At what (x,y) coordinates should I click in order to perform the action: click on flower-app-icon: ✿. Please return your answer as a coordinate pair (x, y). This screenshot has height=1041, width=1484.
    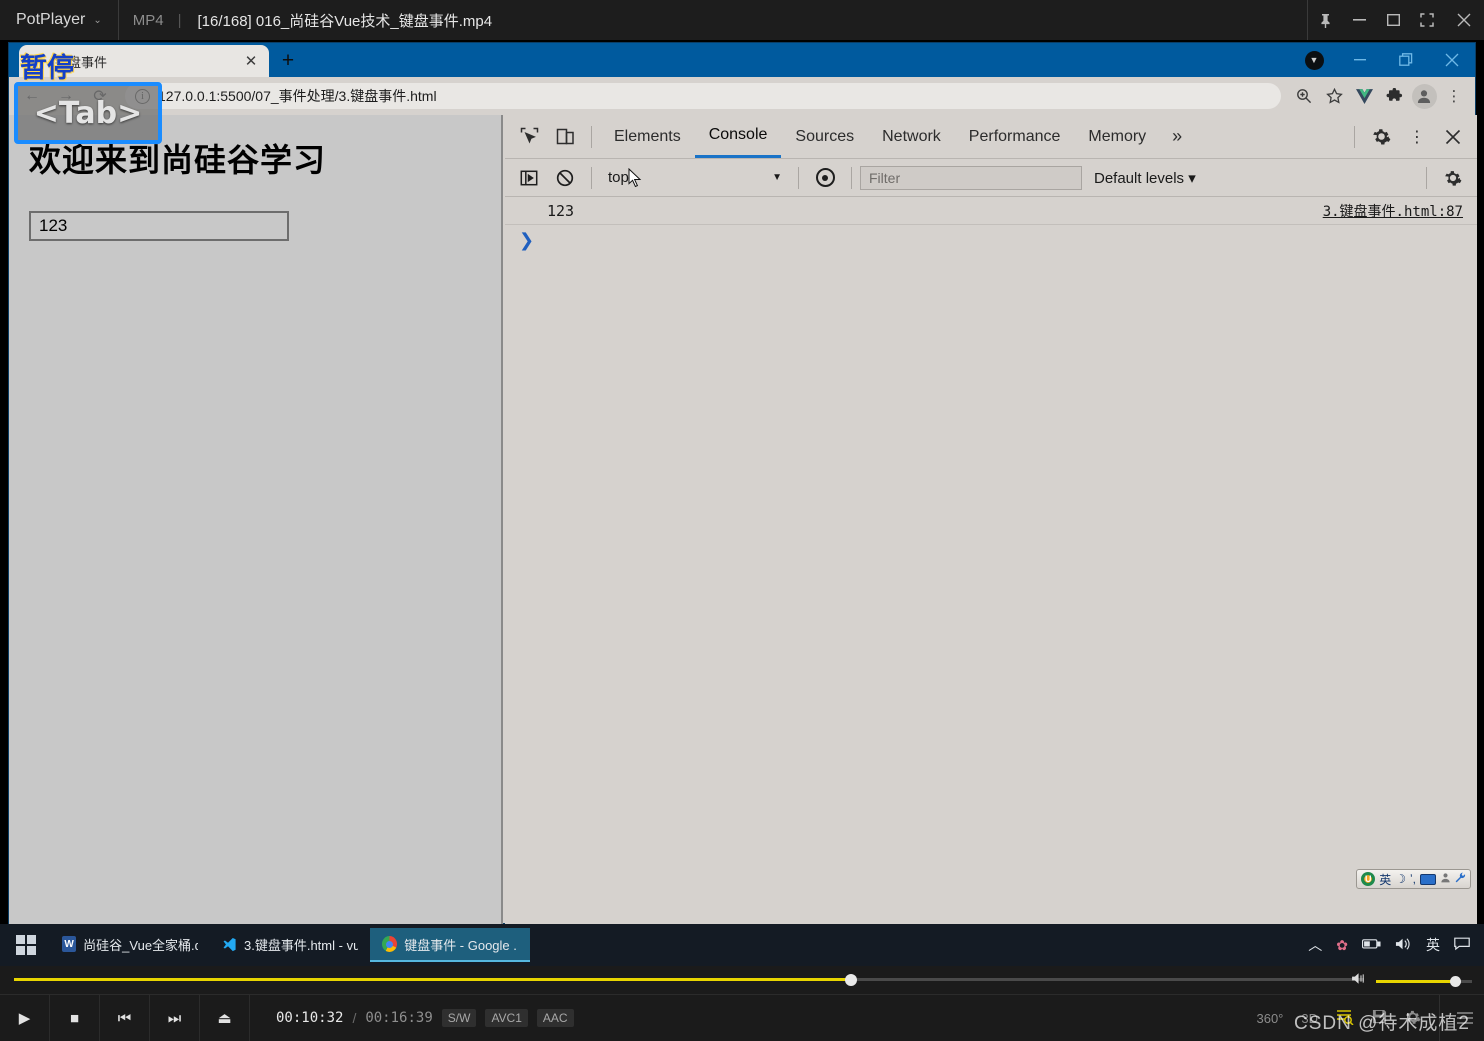
    Looking at the image, I should click on (1342, 945).